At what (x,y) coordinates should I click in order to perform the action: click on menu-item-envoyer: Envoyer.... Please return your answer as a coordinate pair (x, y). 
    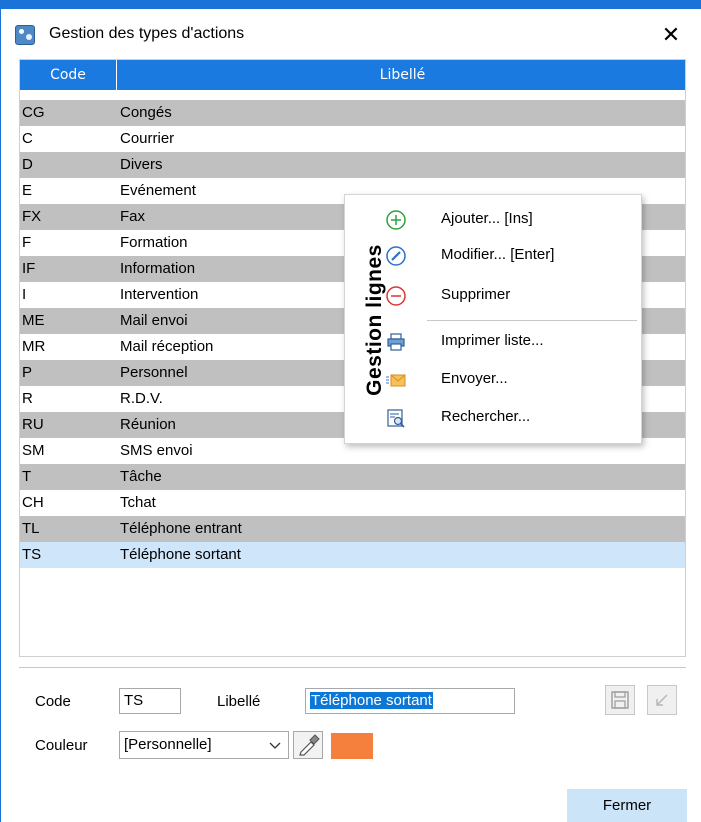
    Looking at the image, I should click on (508, 379).